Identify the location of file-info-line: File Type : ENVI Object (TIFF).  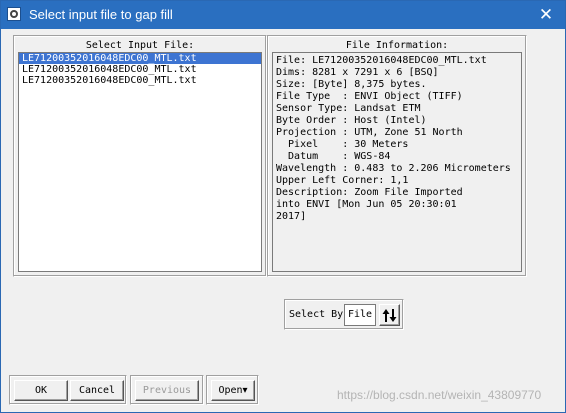
(369, 96).